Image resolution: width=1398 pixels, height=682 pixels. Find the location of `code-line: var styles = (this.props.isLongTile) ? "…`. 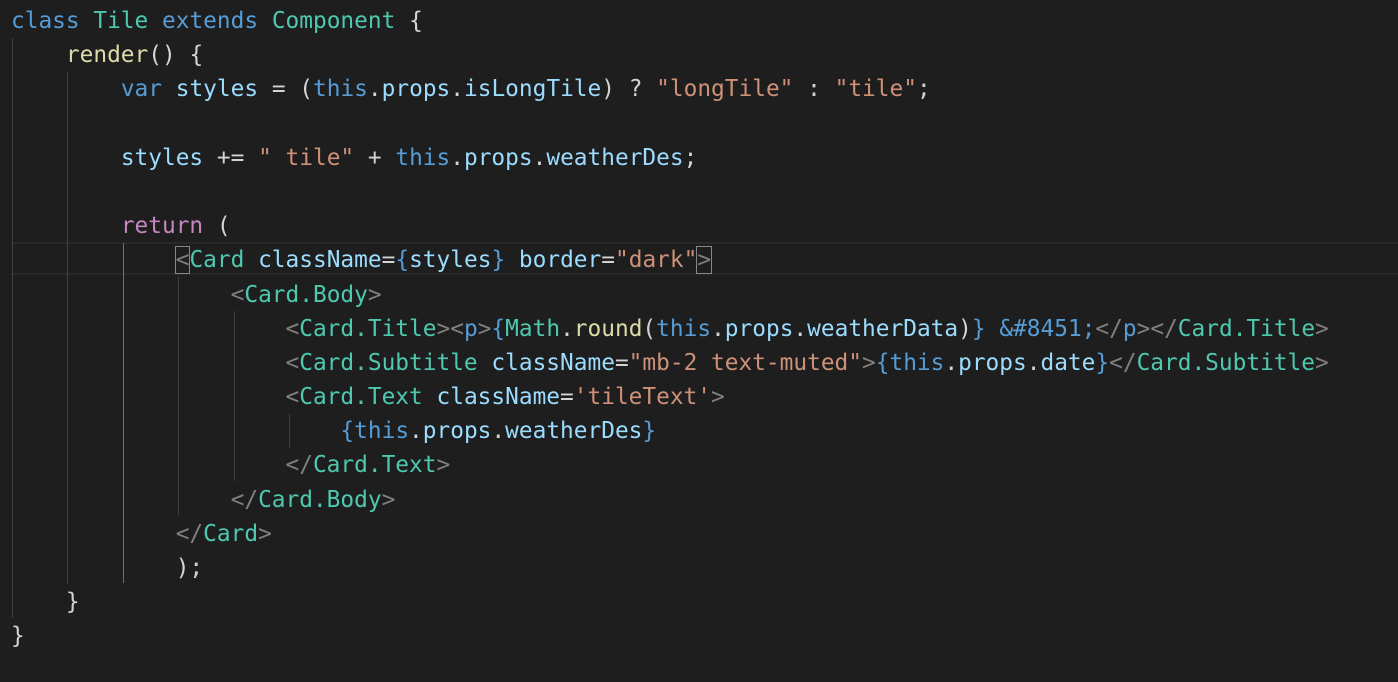

code-line: var styles = (this.props.isLongTile) ? "… is located at coordinates (670, 89).